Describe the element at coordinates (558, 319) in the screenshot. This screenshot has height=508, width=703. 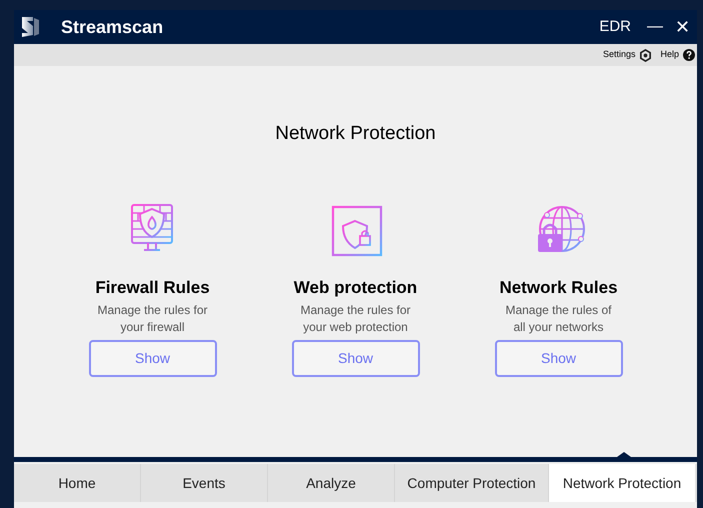
I see `card-description: Manage the rules of all your networks` at that location.